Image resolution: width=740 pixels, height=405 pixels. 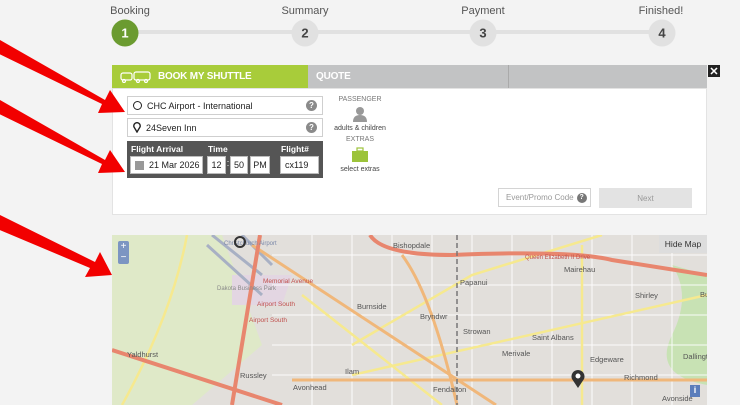 I want to click on step-label-finished: Finished!, so click(x=661, y=11).